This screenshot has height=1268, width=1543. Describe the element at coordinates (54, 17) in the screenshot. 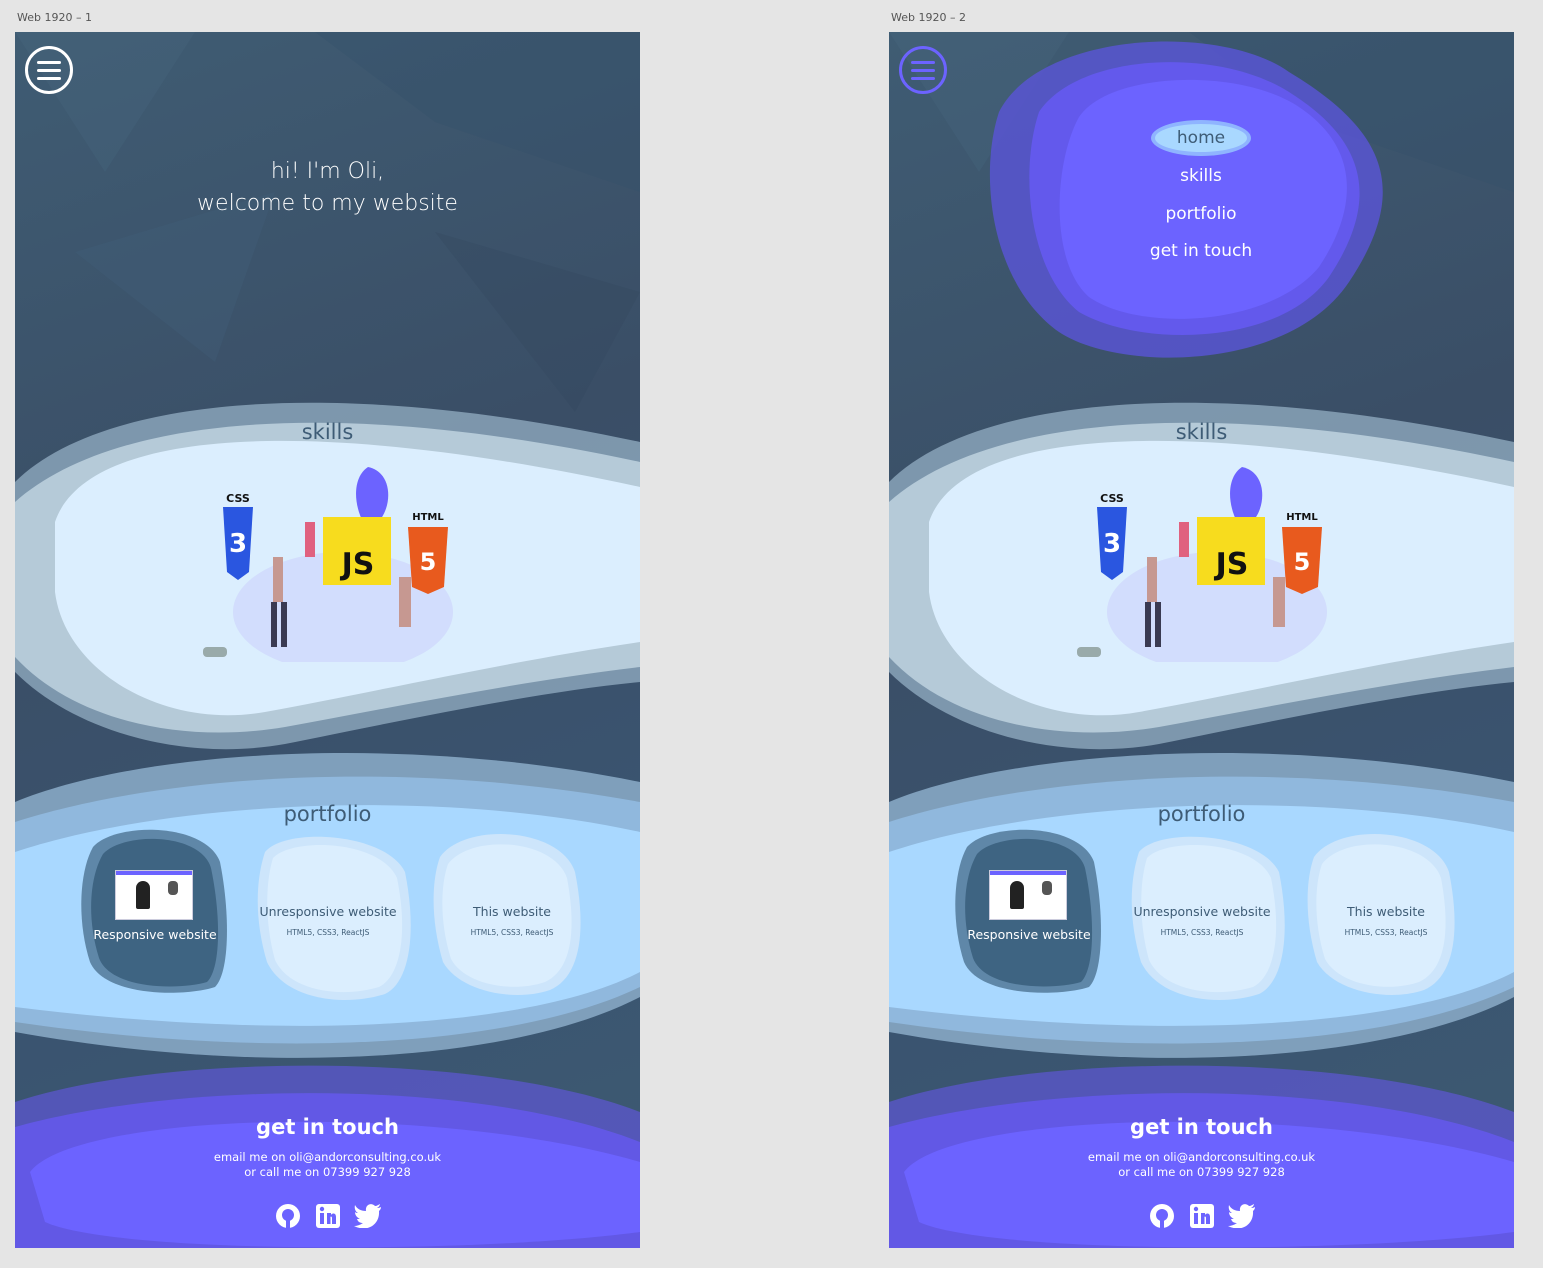

I see `artboard-label-1: Web 1920 – 1` at that location.